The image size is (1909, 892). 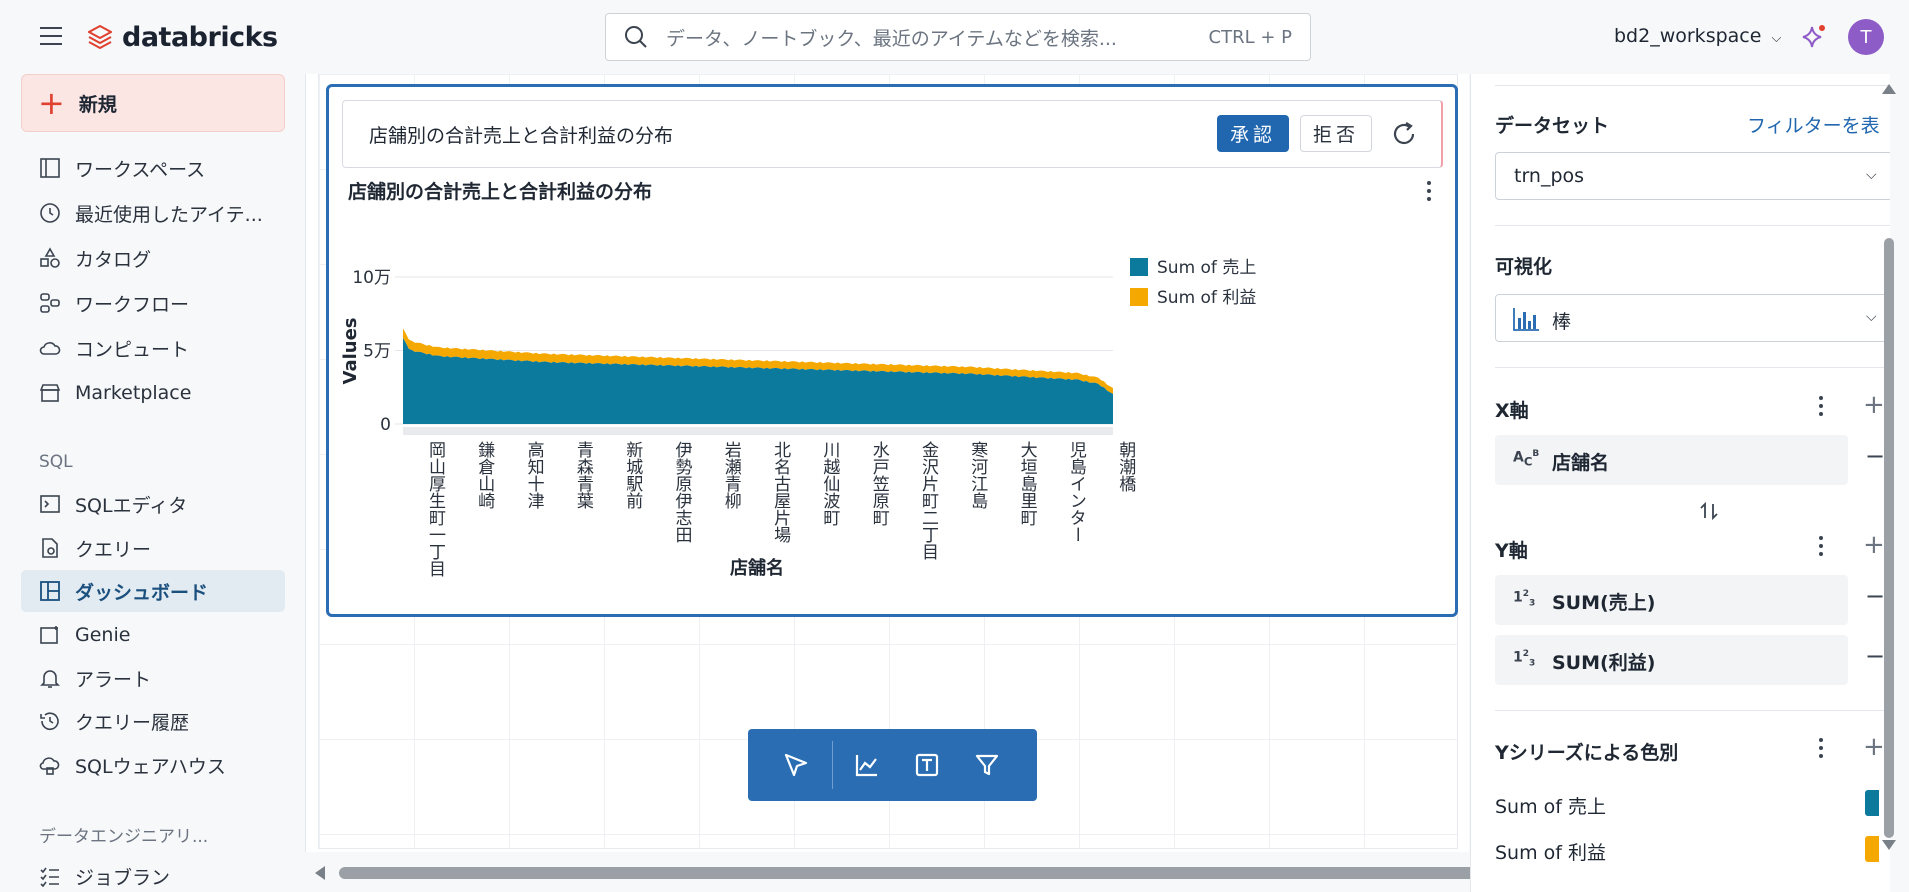 I want to click on sidebar-item-genie: Genie, so click(x=153, y=635).